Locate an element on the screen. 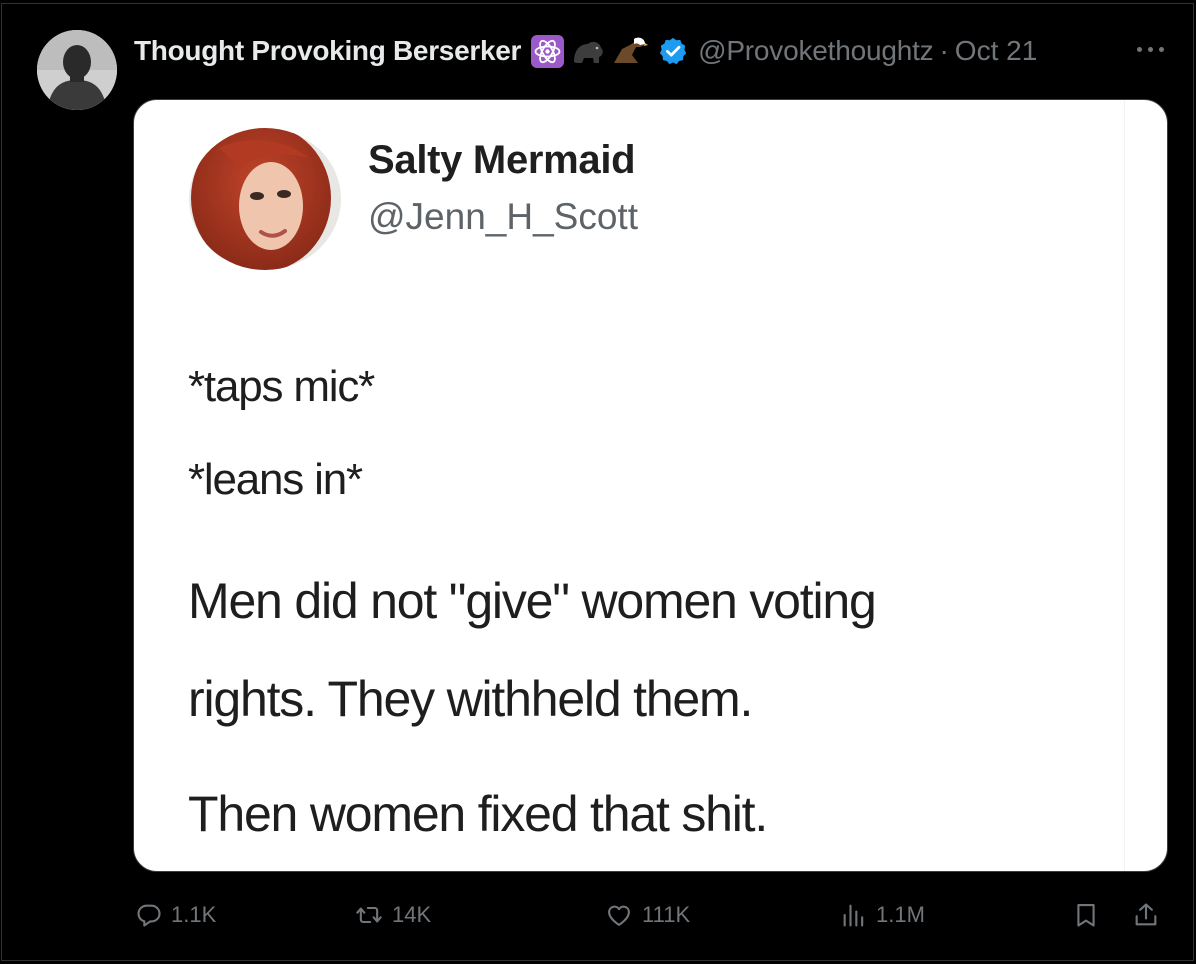 The height and width of the screenshot is (964, 1196). verified-badge-icon is located at coordinates (673, 51).